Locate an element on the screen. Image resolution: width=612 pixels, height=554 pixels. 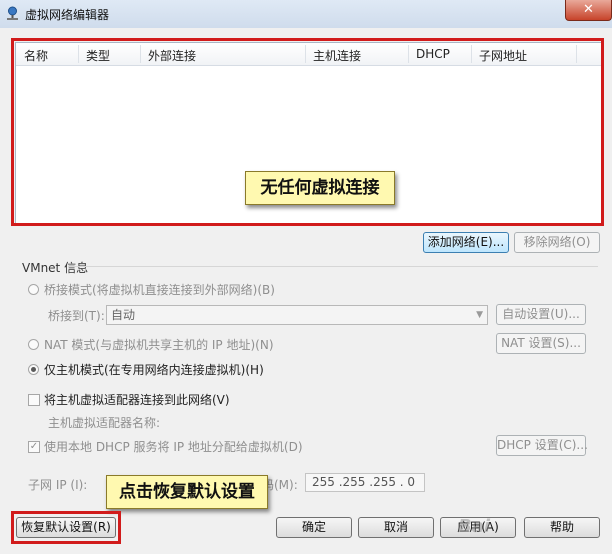
close-button: ✕ is located at coordinates (588, 10).